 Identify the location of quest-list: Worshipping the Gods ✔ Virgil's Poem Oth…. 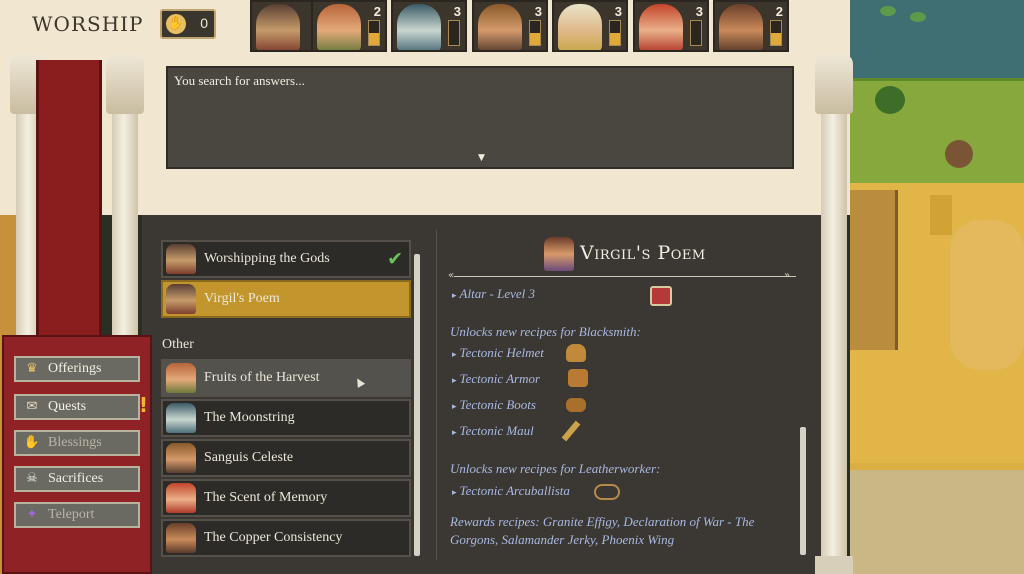
(289, 393).